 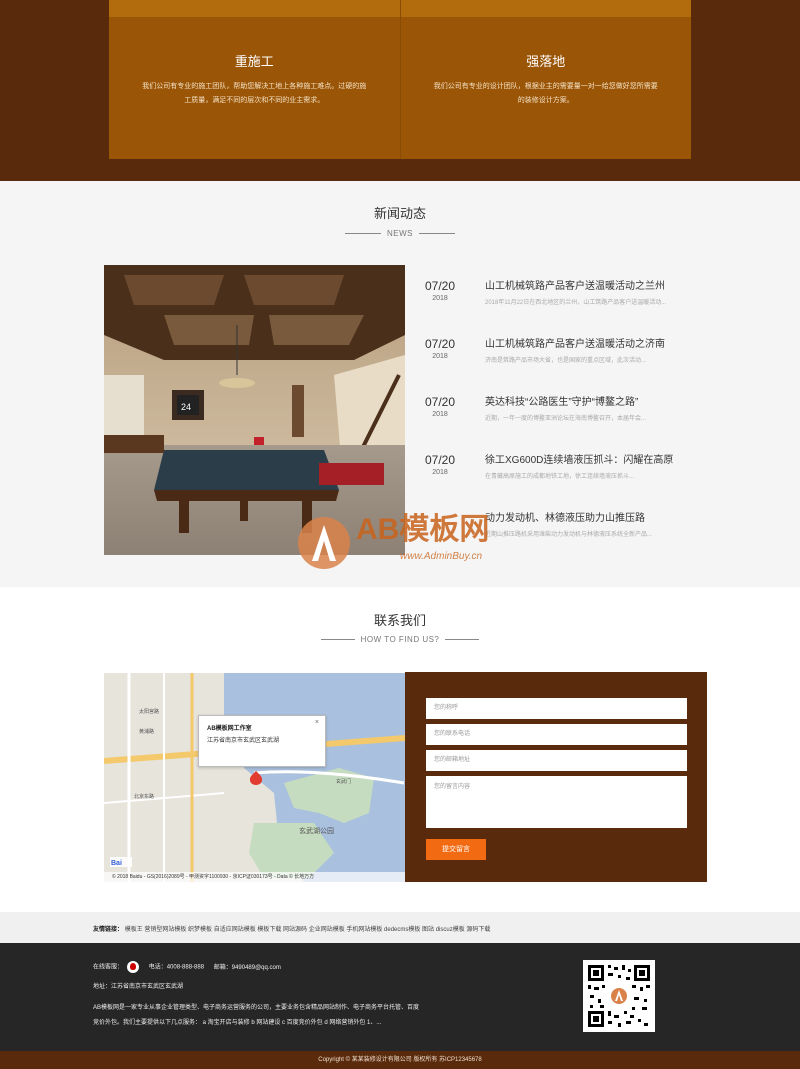 What do you see at coordinates (422, 529) in the screenshot?
I see `watermark-text: AB模板网` at bounding box center [422, 529].